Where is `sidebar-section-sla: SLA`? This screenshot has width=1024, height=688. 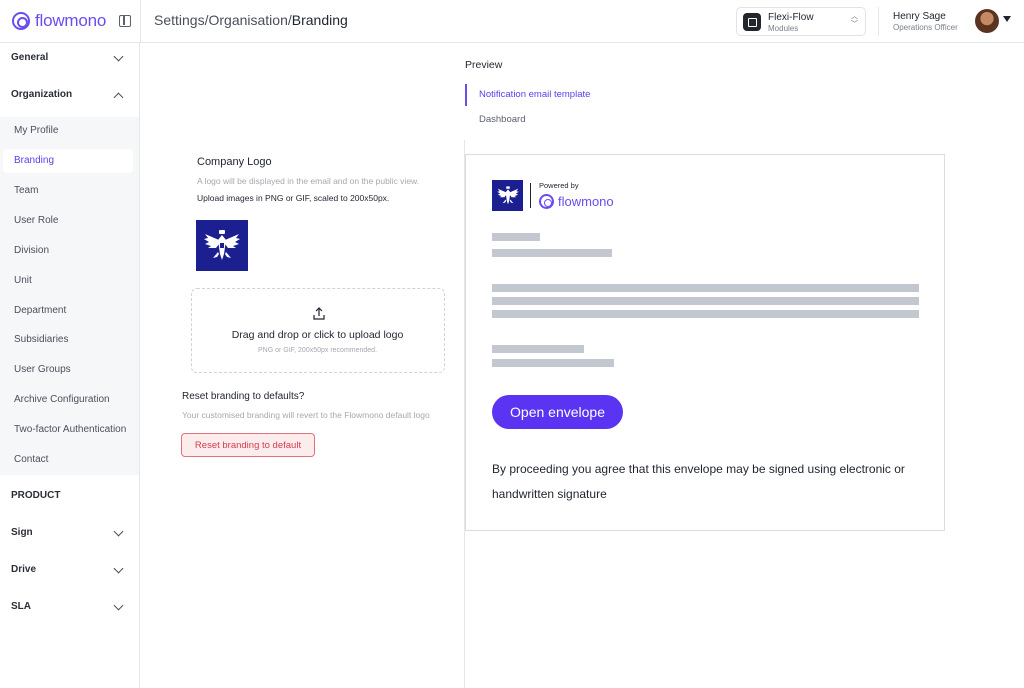 sidebar-section-sla: SLA is located at coordinates (69, 607).